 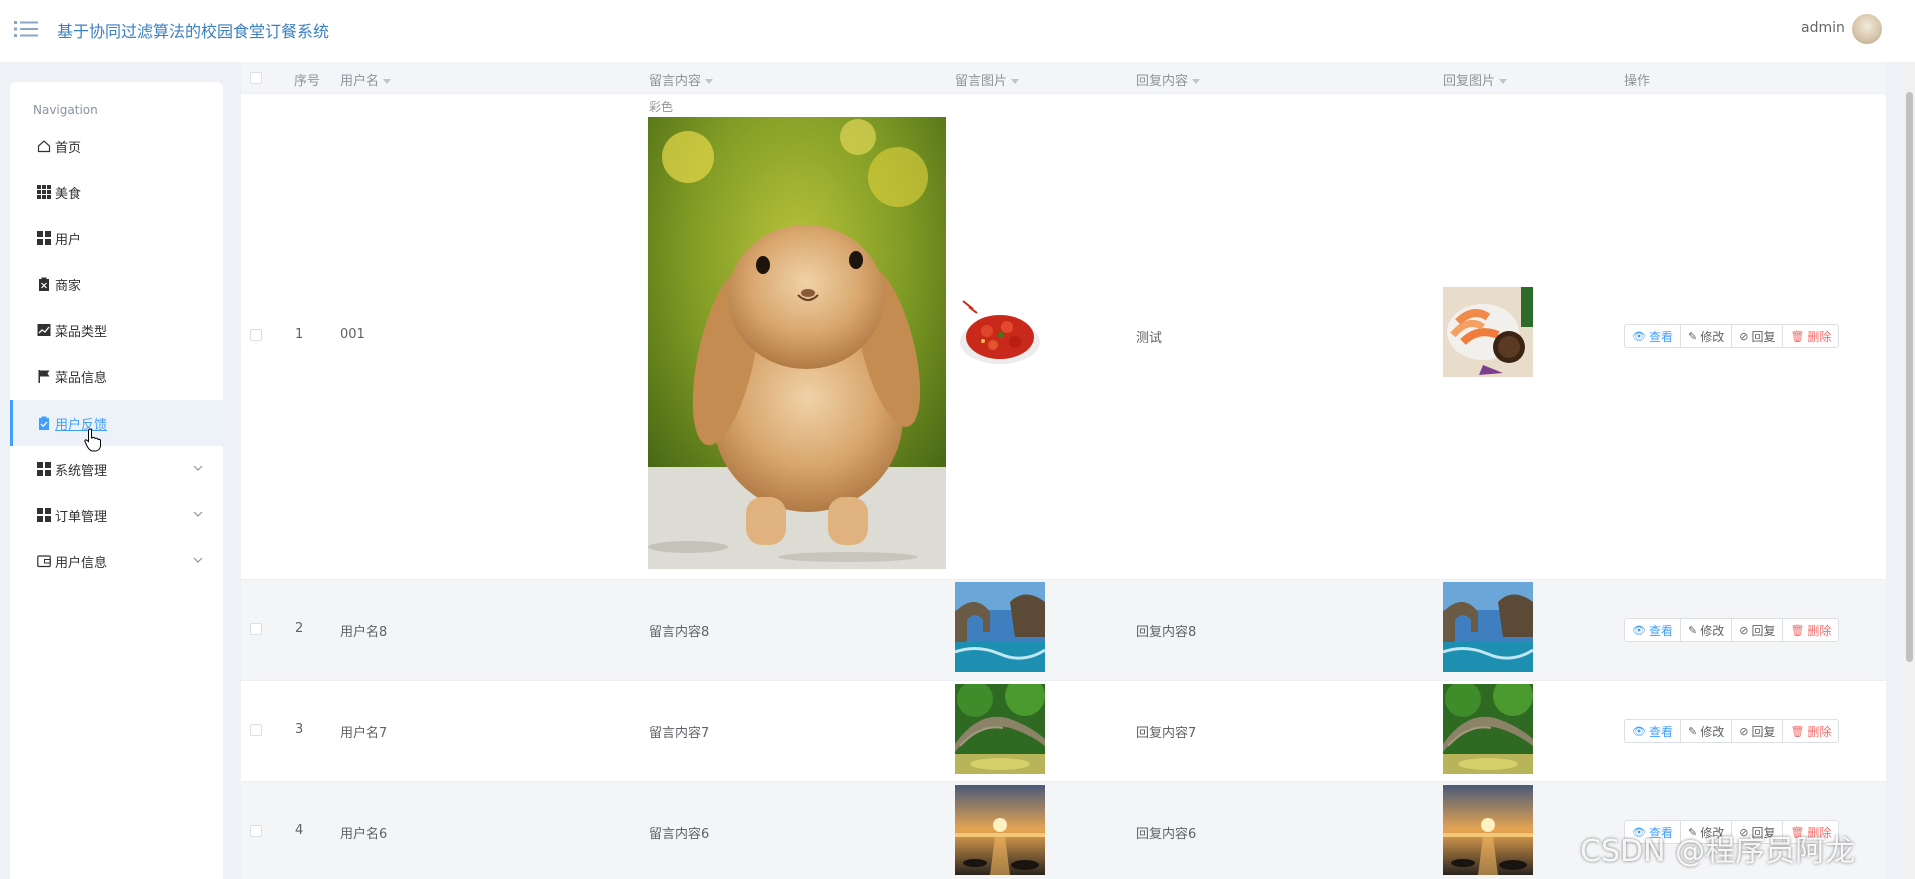 What do you see at coordinates (81, 332) in the screenshot?
I see `sidebar-item-label: 菜品类型` at bounding box center [81, 332].